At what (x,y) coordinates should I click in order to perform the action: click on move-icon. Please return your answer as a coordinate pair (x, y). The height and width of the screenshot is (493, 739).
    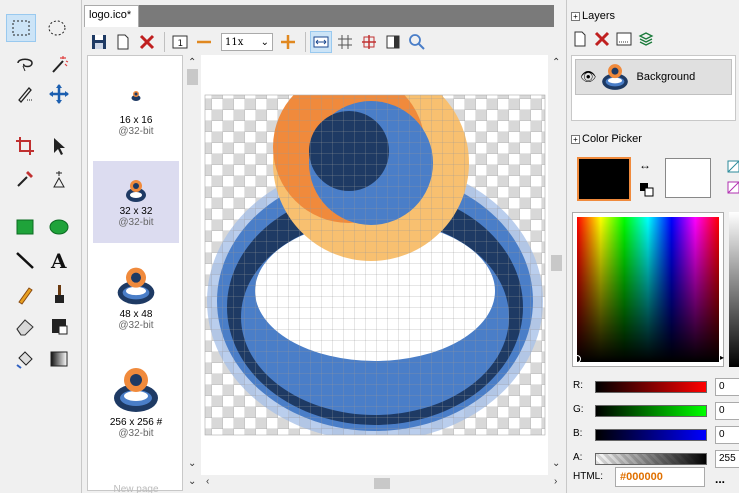
    Looking at the image, I should click on (59, 94).